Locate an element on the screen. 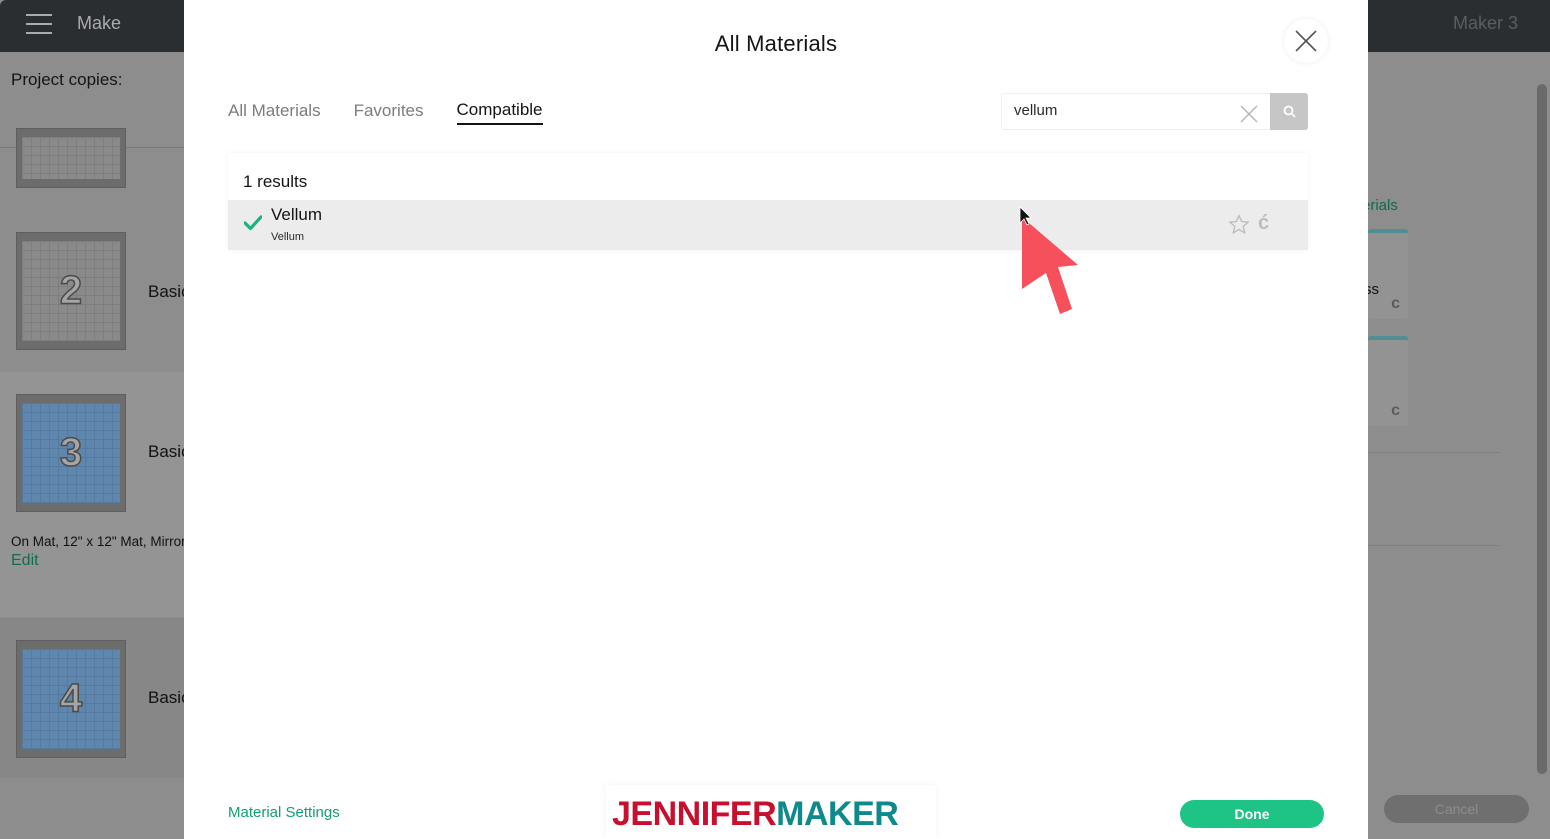  result-row-vellum: Vellum Vellum ć is located at coordinates (768, 225).